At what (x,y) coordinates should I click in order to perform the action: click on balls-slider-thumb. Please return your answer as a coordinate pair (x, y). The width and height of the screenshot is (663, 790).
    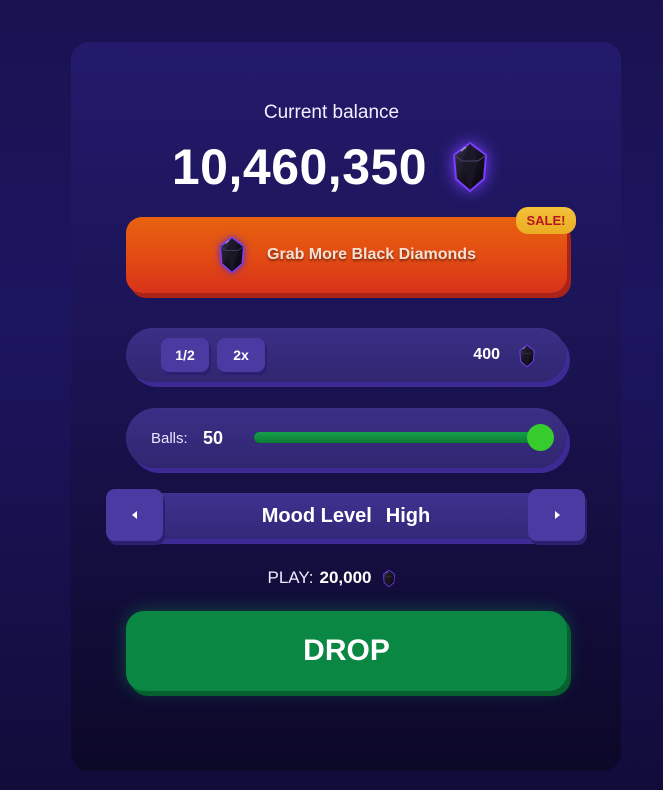
    Looking at the image, I should click on (540, 437).